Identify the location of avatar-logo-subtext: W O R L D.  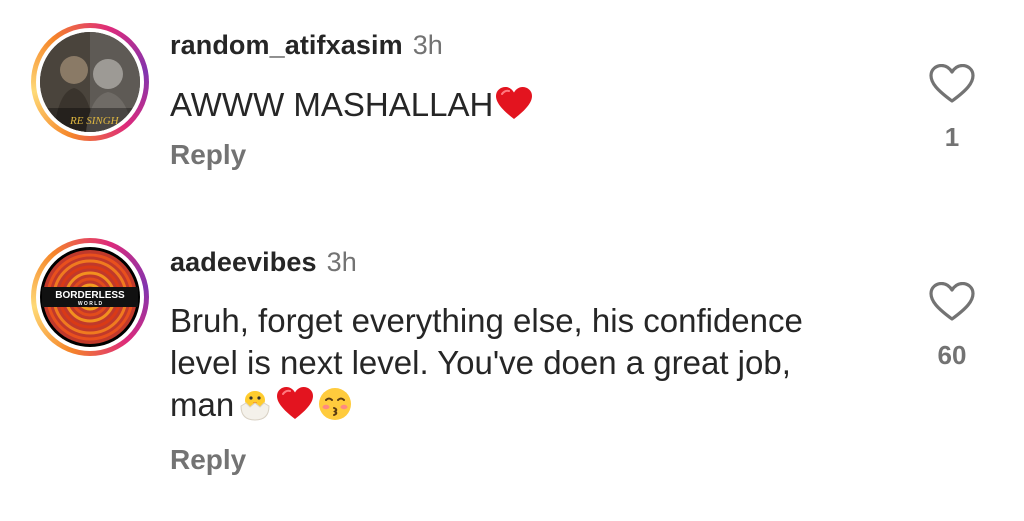
(90, 304).